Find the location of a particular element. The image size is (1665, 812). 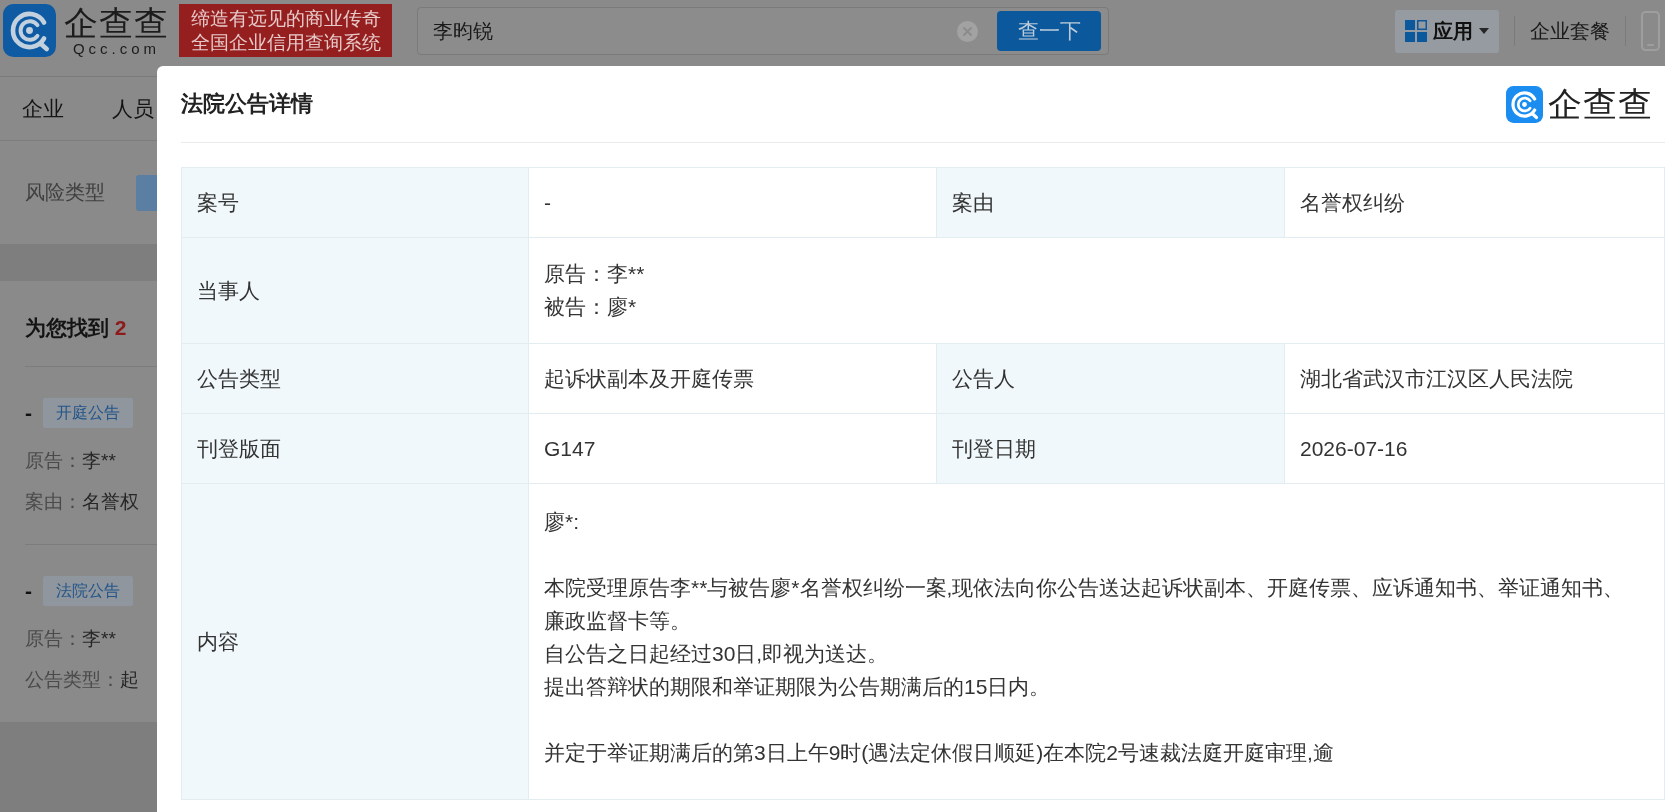

result-detail: 案由：名誉权 is located at coordinates (82, 502).